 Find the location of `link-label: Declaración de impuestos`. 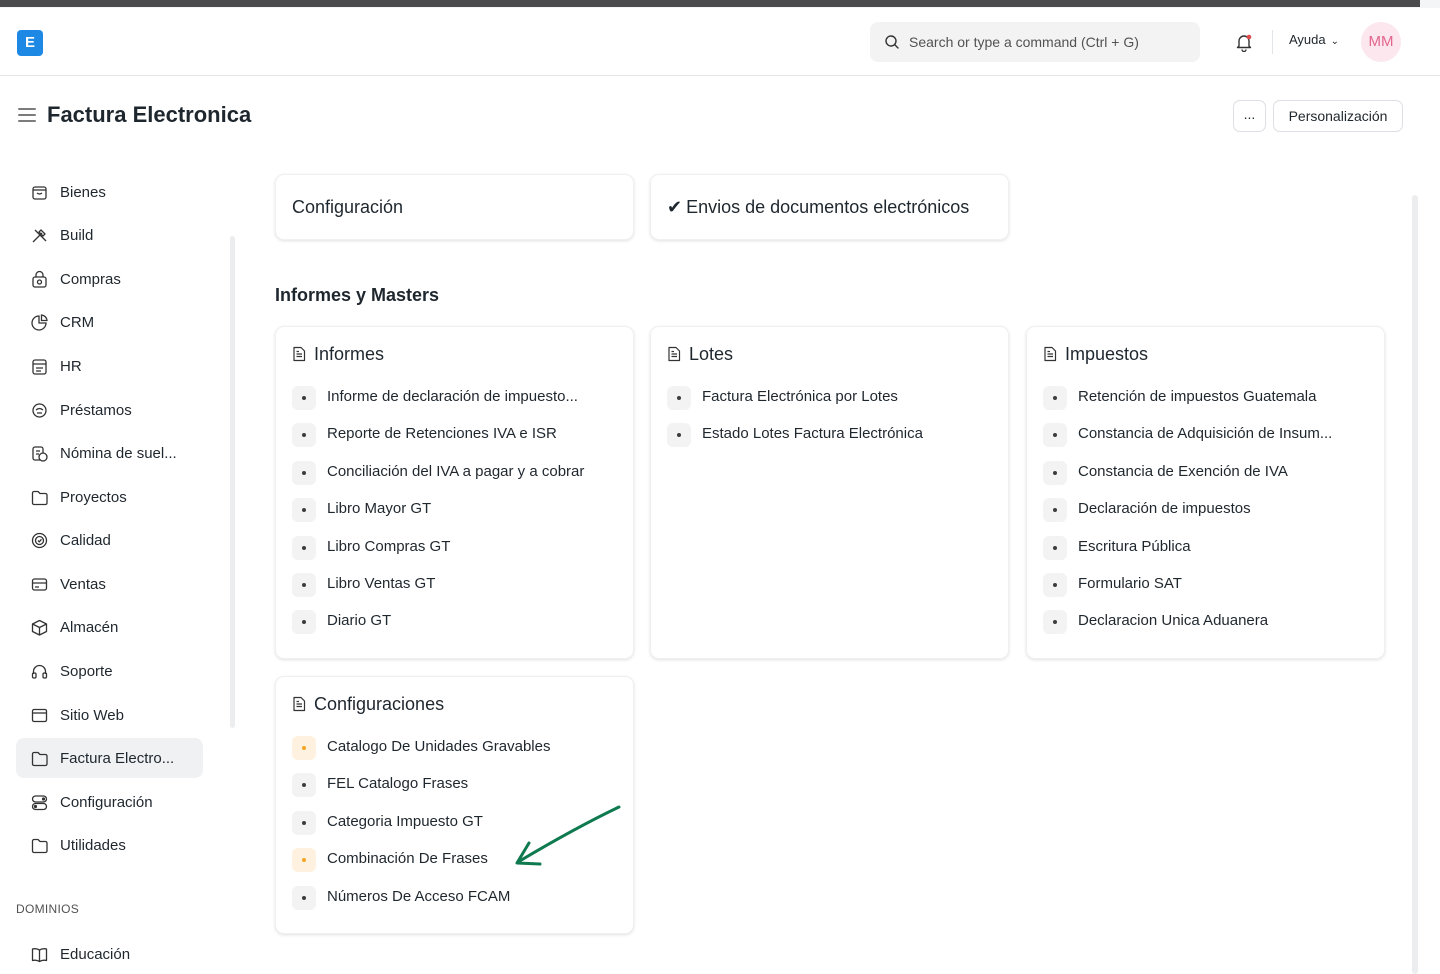

link-label: Declaración de impuestos is located at coordinates (1164, 509).